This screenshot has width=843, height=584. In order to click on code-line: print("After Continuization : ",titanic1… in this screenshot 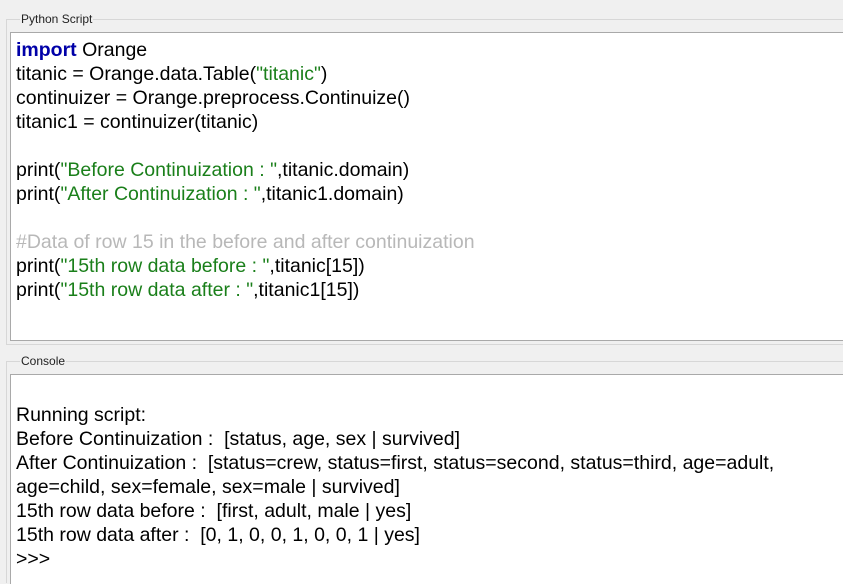, I will do `click(429, 194)`.